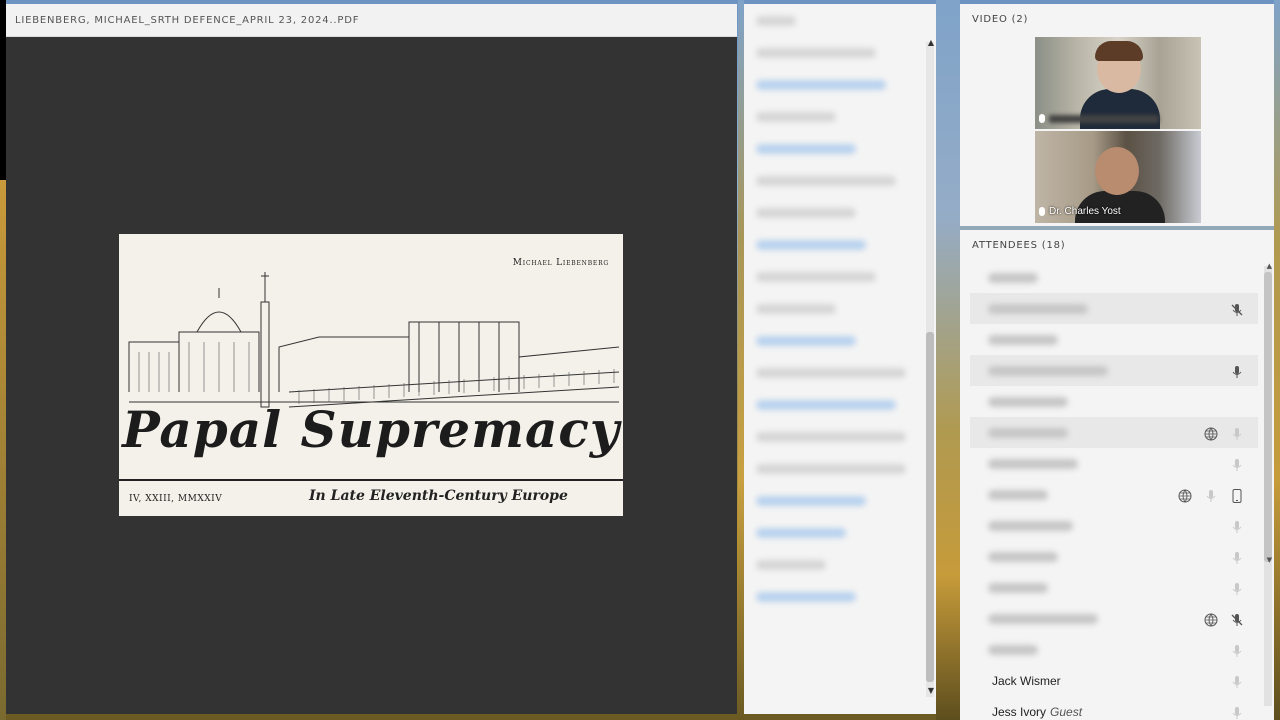 This screenshot has width=1280, height=720. I want to click on phone-icon, so click(1237, 495).